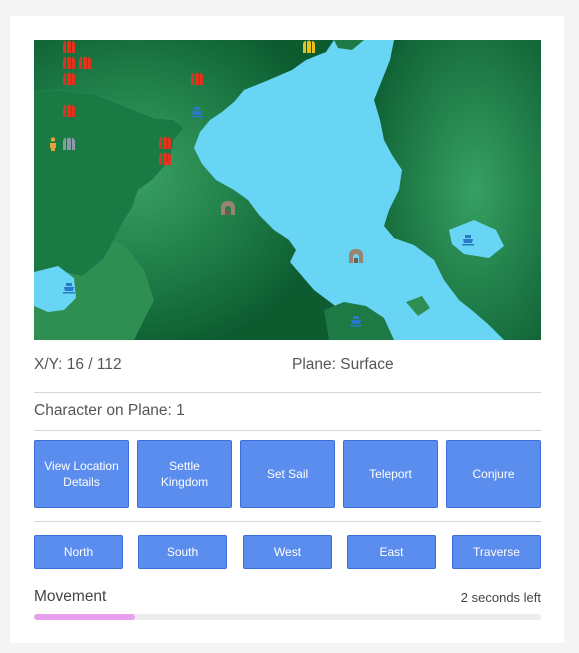 This screenshot has width=579, height=653. What do you see at coordinates (493, 474) in the screenshot?
I see `conjure-button: Conjure` at bounding box center [493, 474].